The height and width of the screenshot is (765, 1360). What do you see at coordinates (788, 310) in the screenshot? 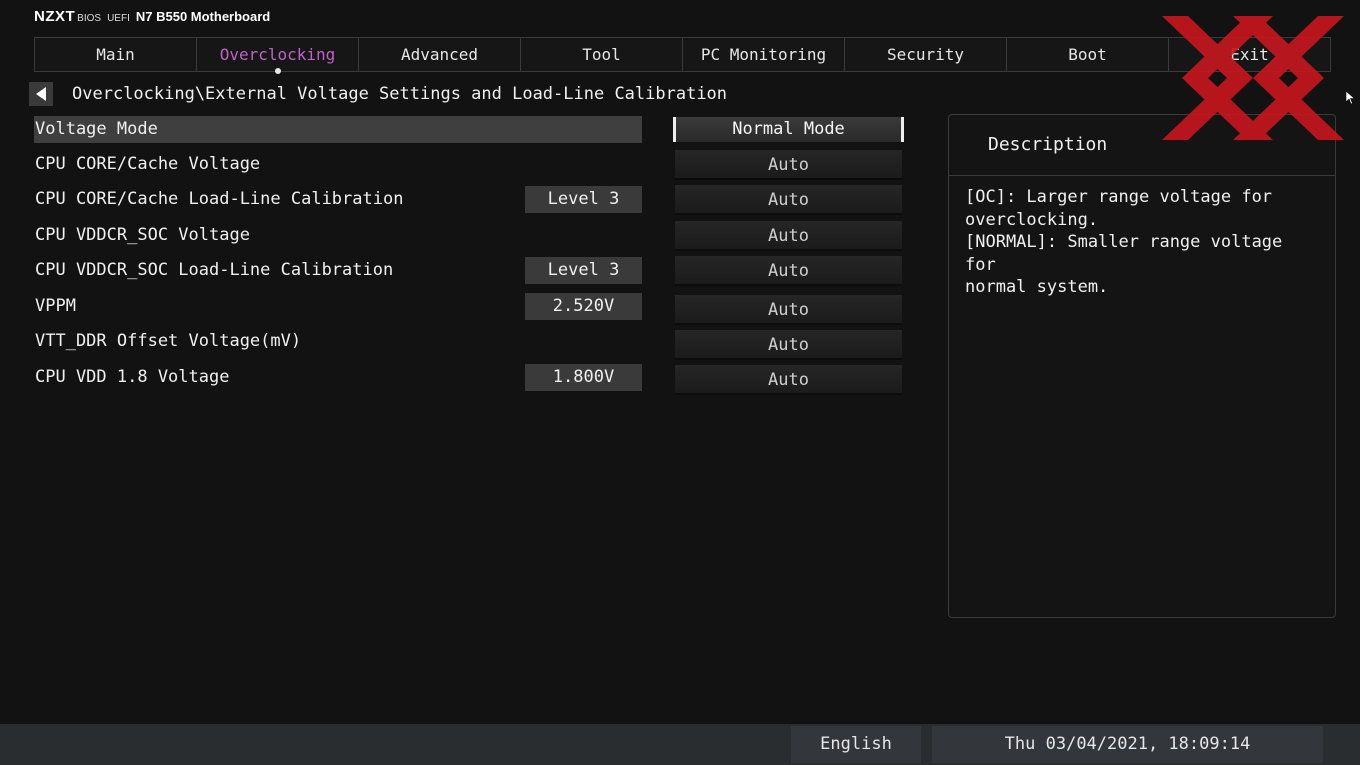
I see `vppm-option: Auto` at bounding box center [788, 310].